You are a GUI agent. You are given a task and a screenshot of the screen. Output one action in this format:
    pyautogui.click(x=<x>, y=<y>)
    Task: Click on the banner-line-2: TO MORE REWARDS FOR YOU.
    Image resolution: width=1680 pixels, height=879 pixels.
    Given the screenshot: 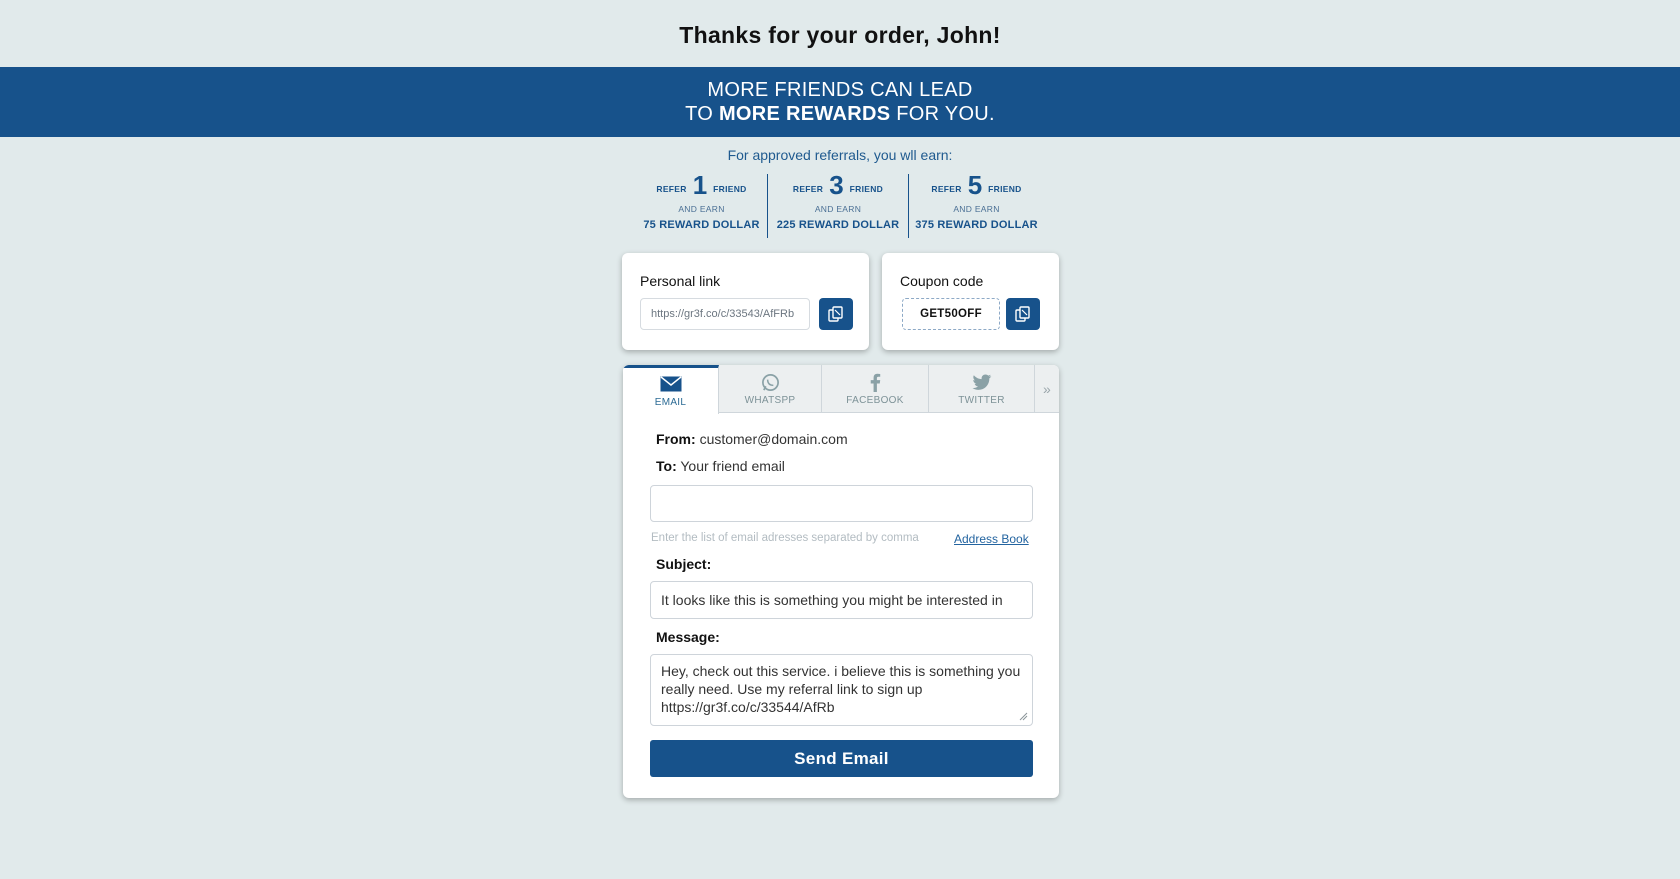 What is the action you would take?
    pyautogui.click(x=840, y=114)
    